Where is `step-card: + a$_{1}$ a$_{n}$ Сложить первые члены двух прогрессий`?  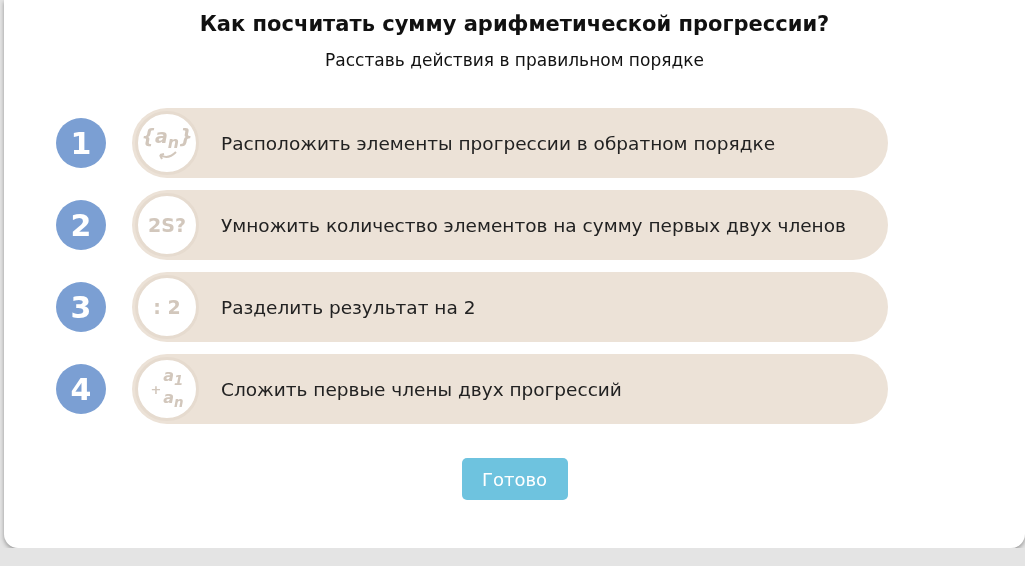
step-card: + a$_{1}$ a$_{n}$ Сложить первые члены двух прогрессий is located at coordinates (510, 389).